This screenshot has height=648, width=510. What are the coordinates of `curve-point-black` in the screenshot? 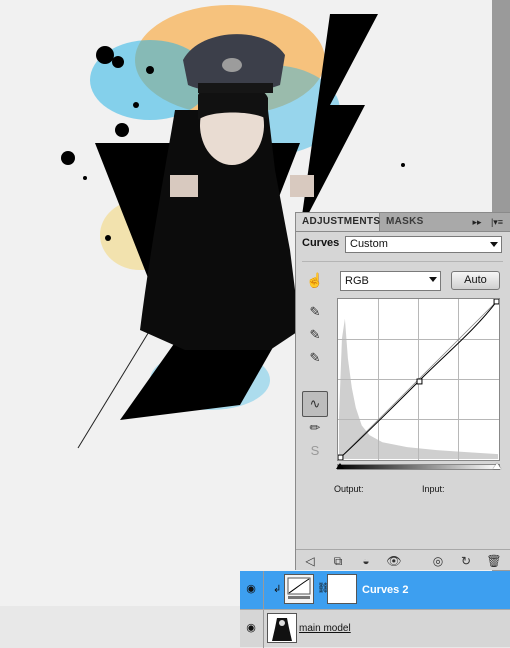 It's located at (341, 457).